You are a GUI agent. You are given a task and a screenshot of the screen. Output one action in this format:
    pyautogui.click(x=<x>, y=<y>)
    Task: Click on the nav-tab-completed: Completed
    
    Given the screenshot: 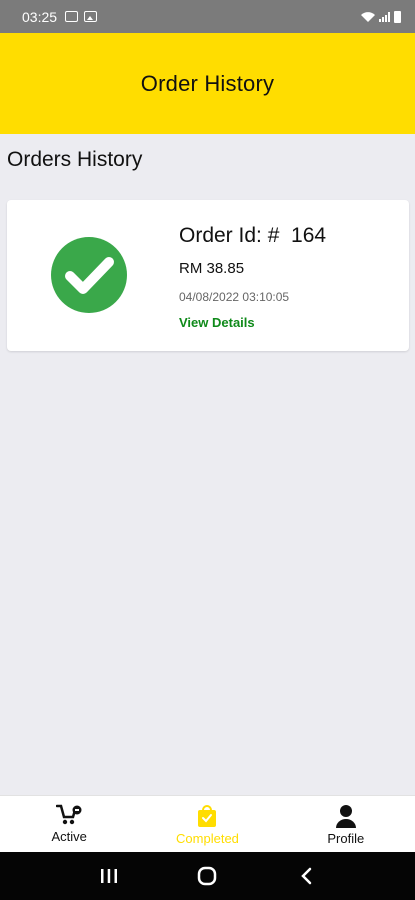 What is the action you would take?
    pyautogui.click(x=207, y=824)
    